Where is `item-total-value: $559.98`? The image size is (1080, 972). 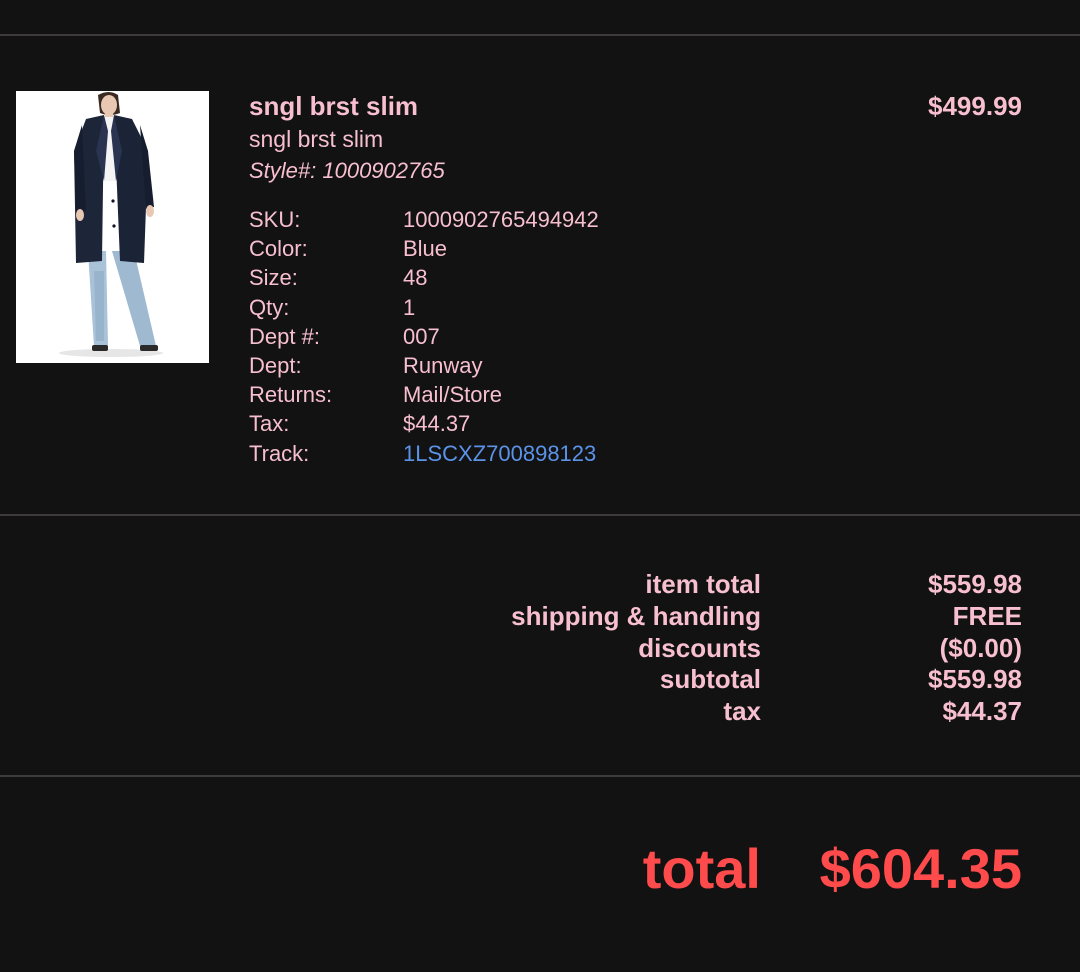
item-total-value: $559.98 is located at coordinates (975, 584).